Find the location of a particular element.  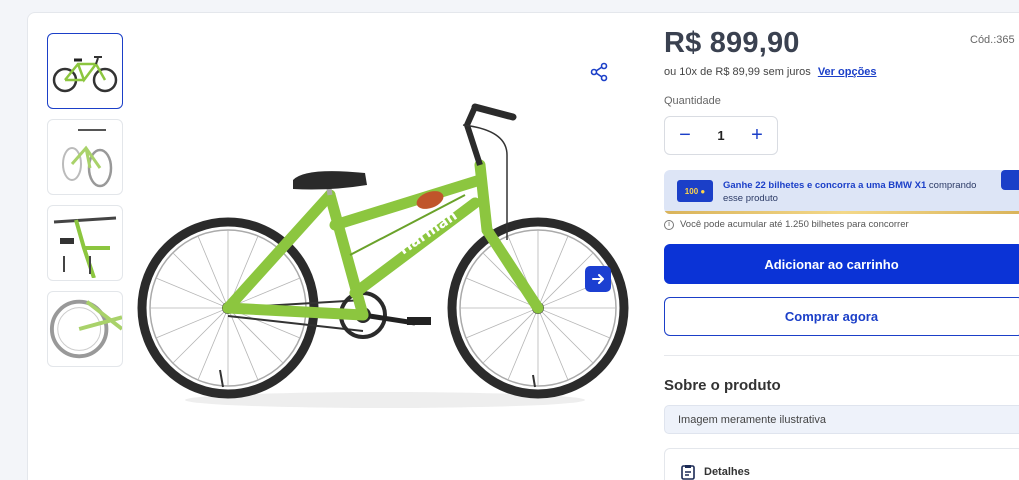

info-icon: i is located at coordinates (669, 224).